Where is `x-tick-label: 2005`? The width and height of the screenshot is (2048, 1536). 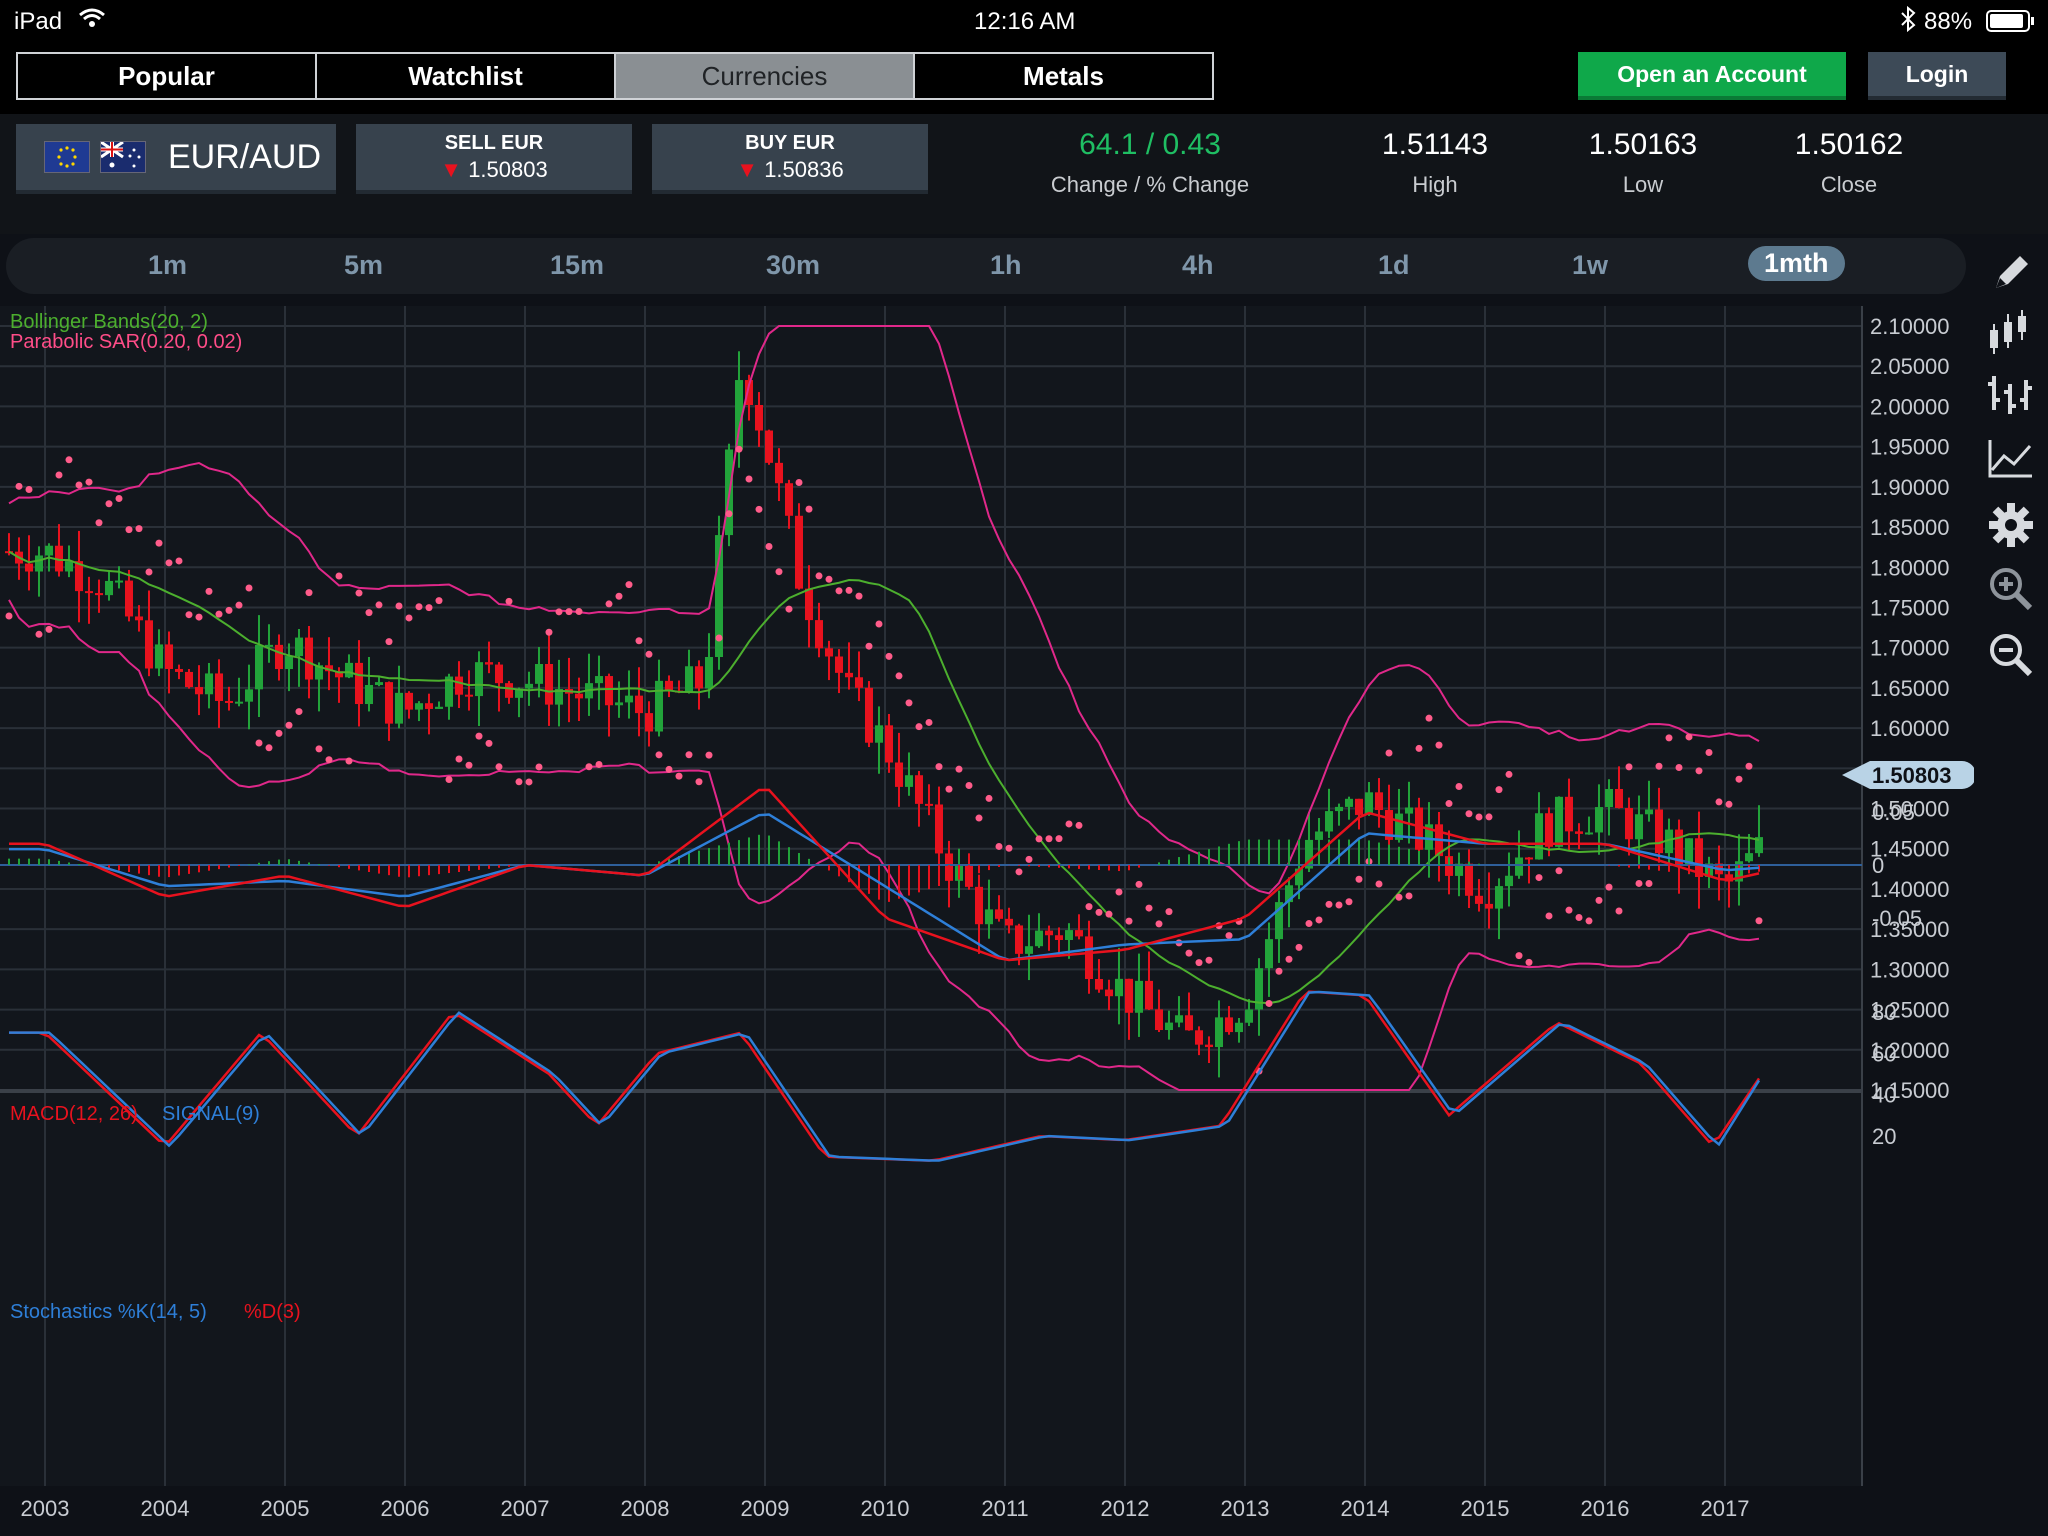
x-tick-label: 2005 is located at coordinates (285, 1508).